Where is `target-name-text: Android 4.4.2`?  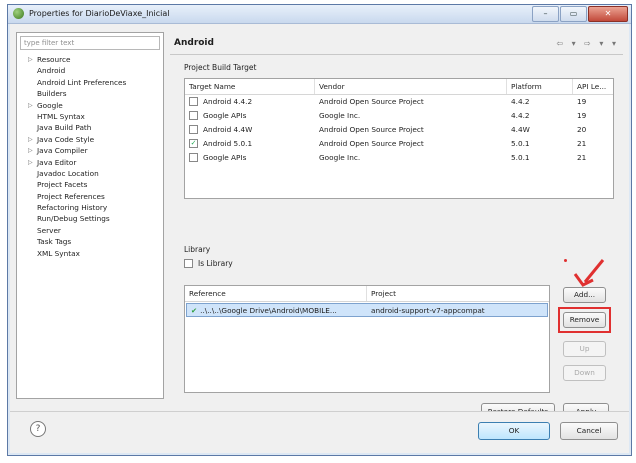
target-name-text: Android 4.4.2 is located at coordinates (228, 101).